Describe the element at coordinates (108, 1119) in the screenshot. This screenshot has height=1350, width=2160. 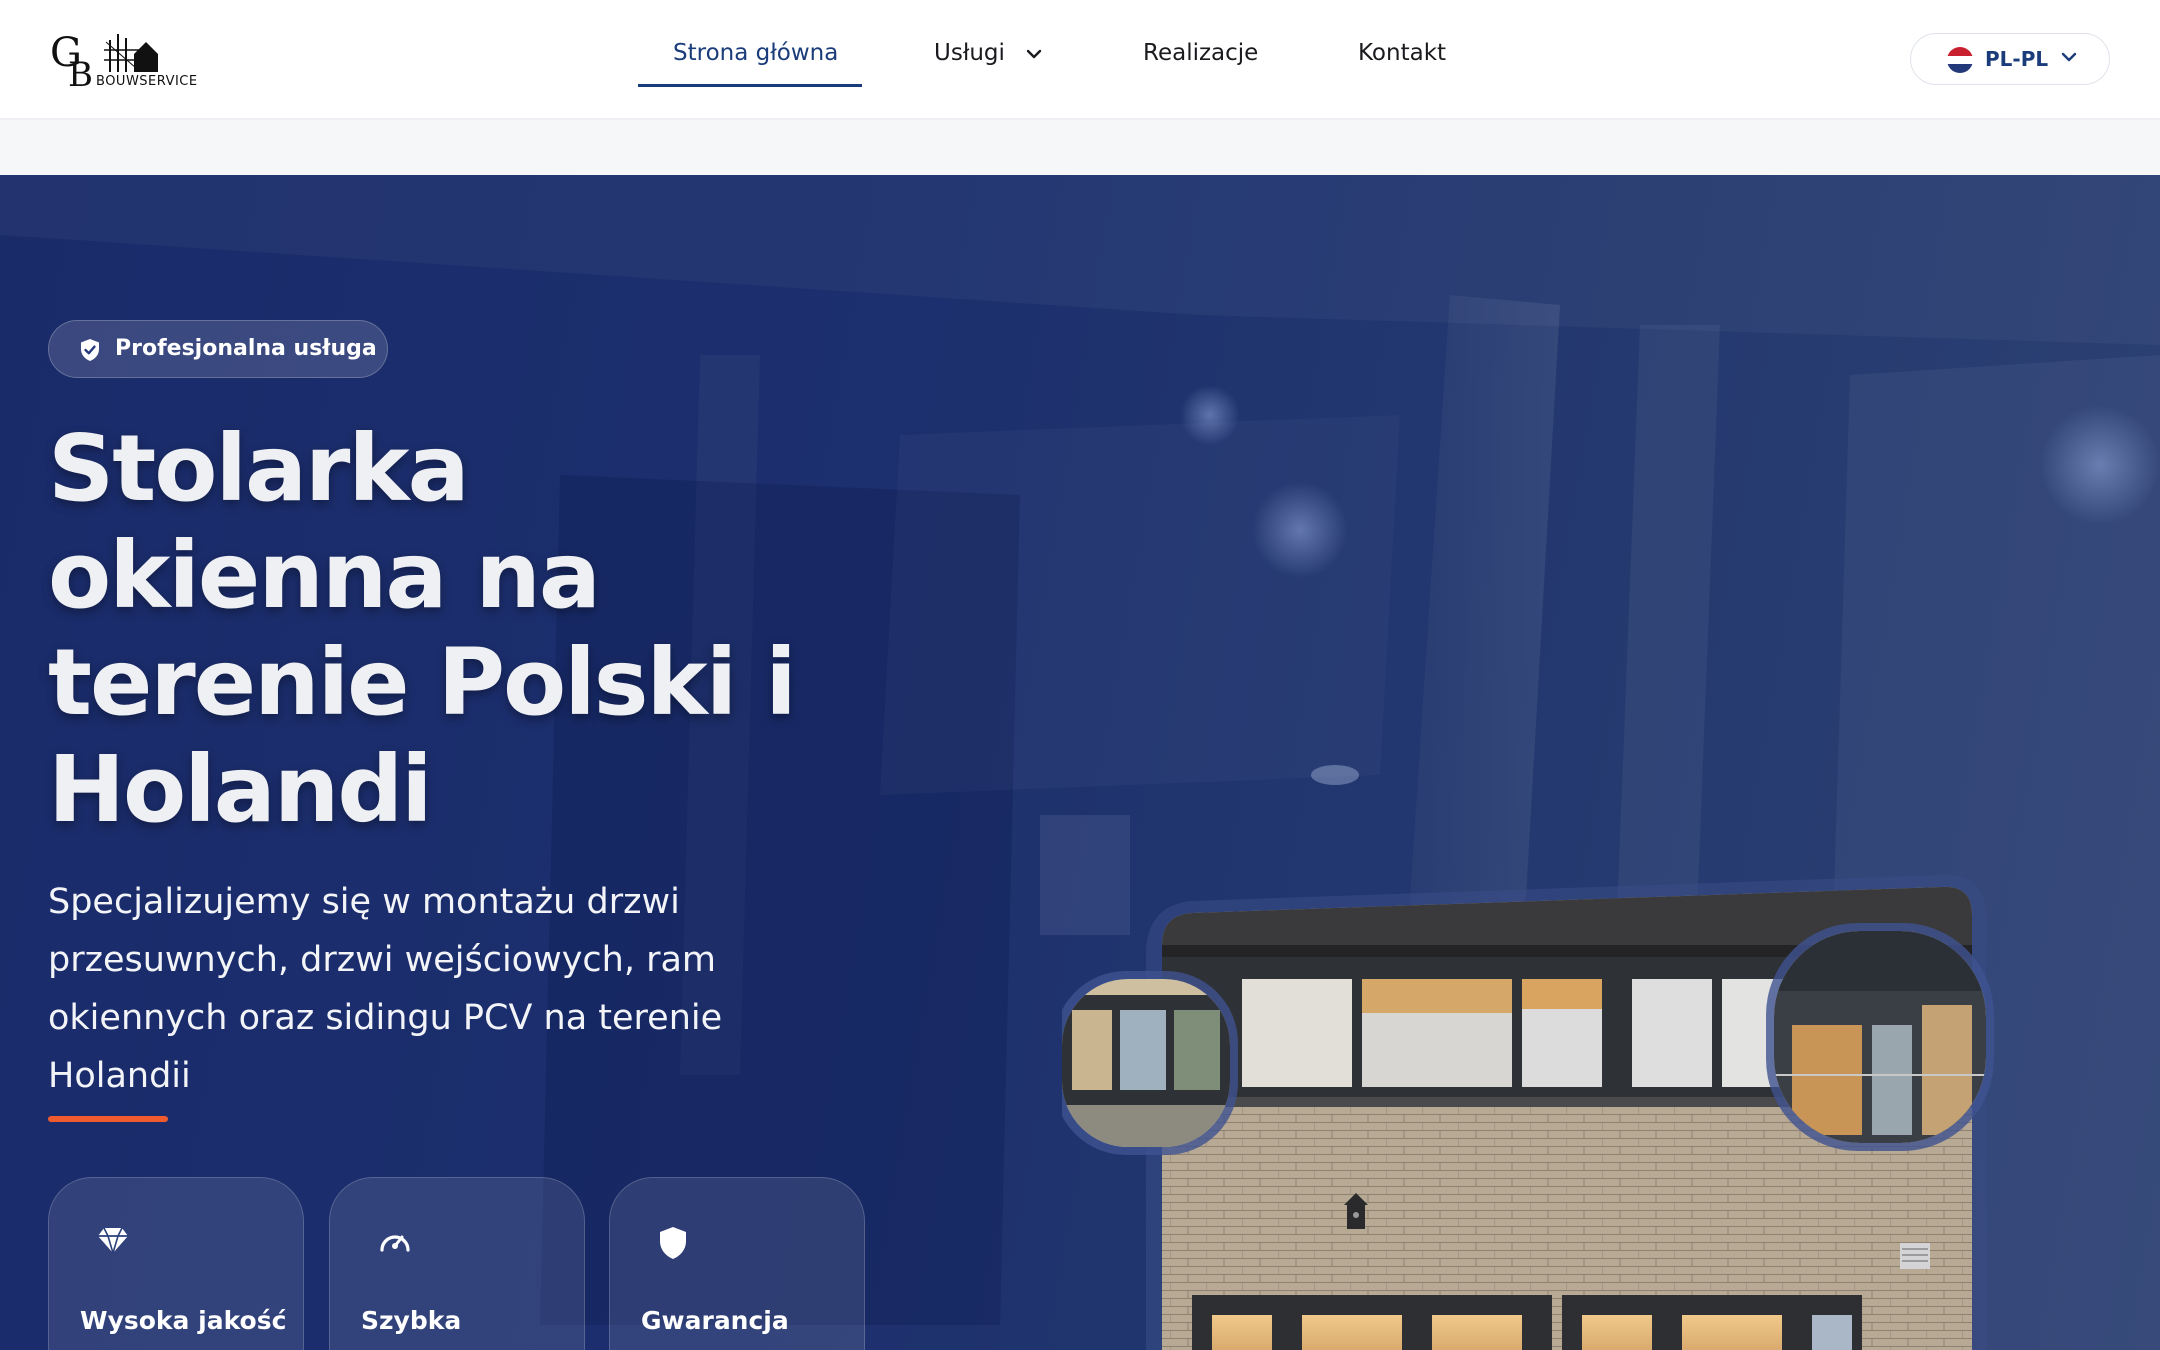
I see `accent-divider` at that location.